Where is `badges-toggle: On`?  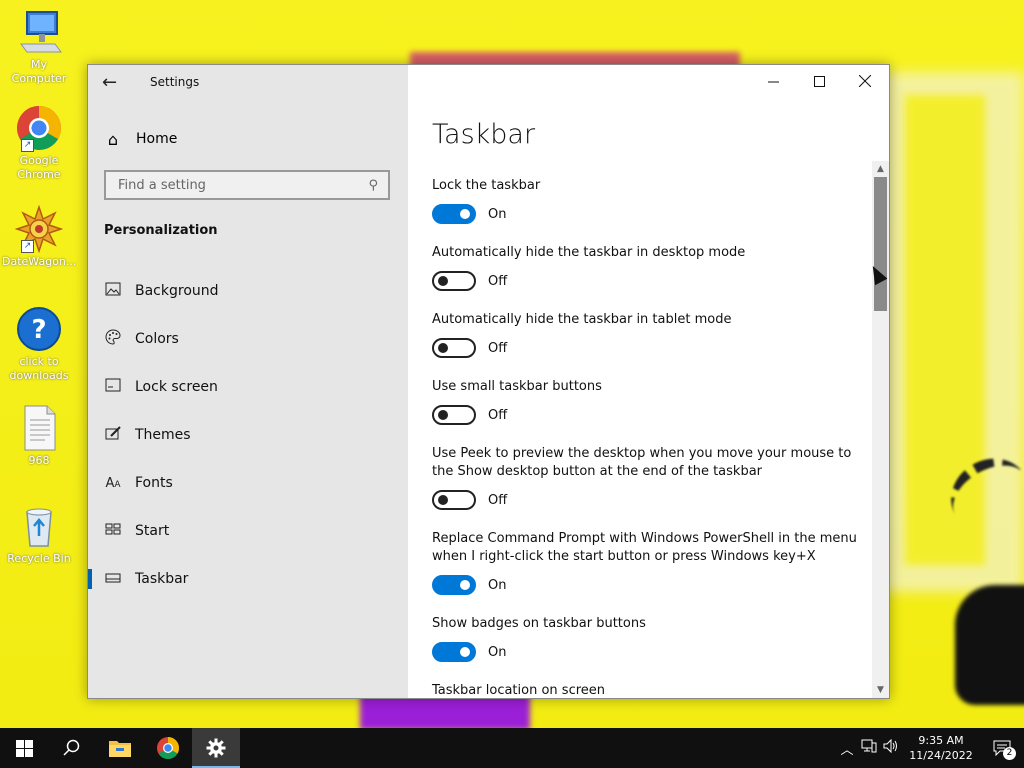
badges-toggle: On is located at coordinates (647, 652).